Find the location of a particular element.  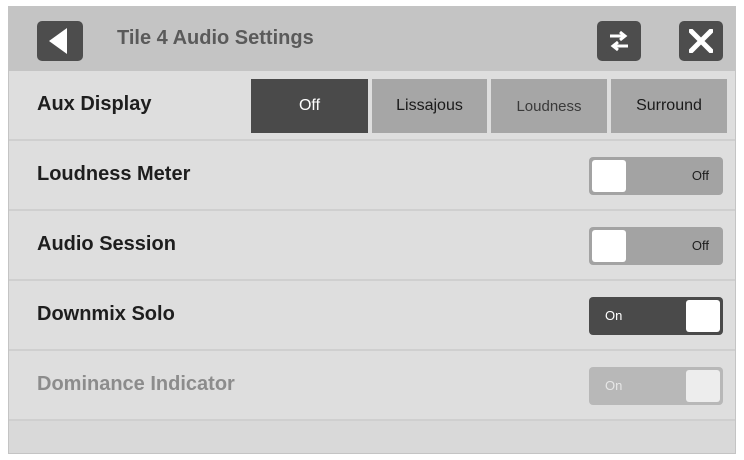

swap-button is located at coordinates (619, 41).